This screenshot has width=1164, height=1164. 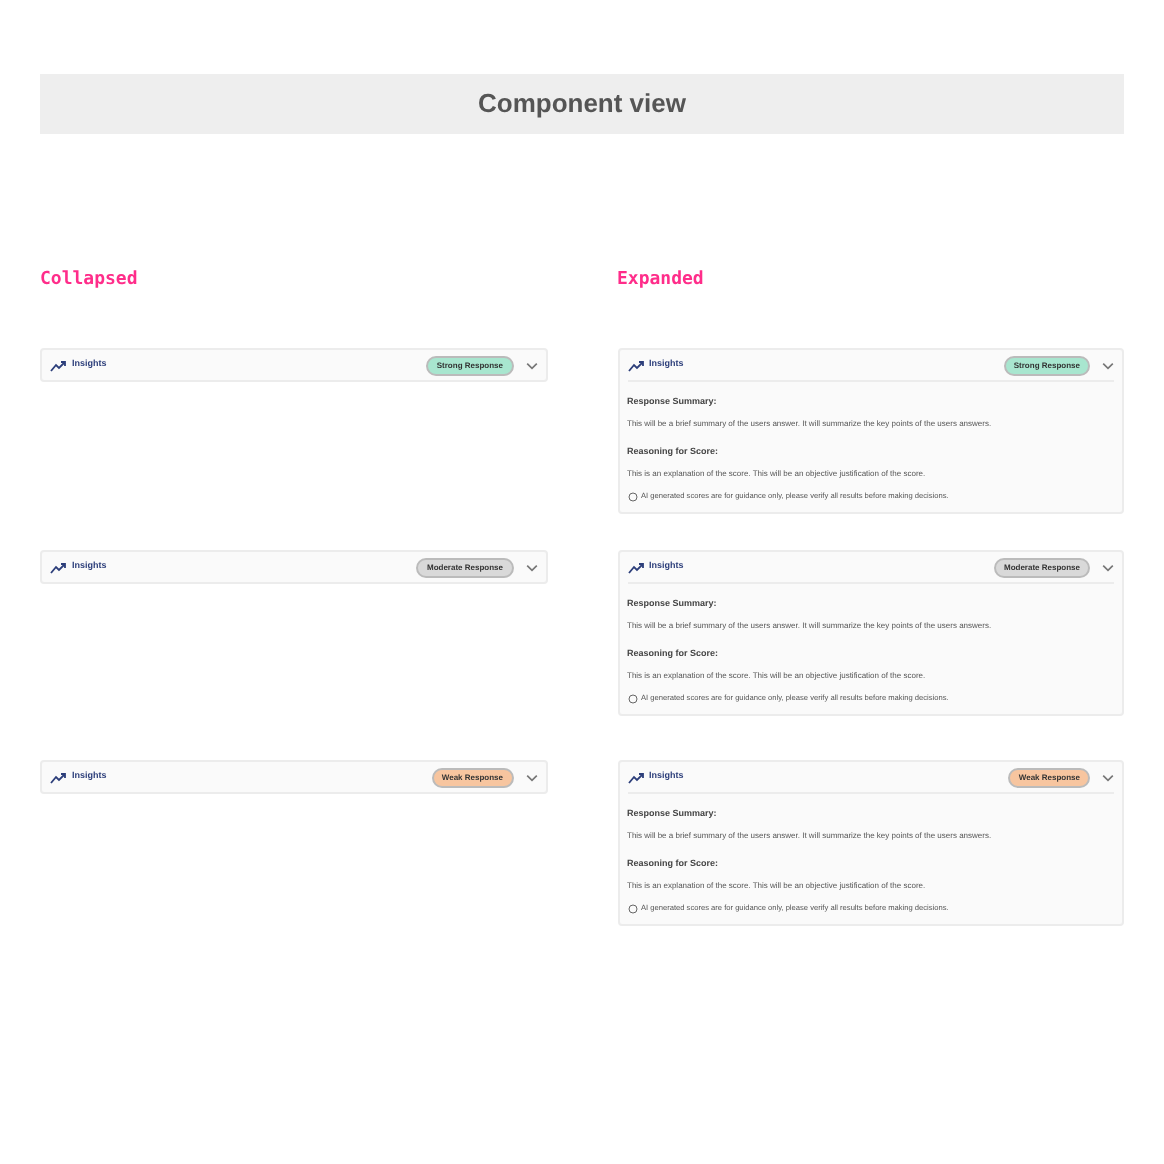 I want to click on section-label: Expanded, so click(x=661, y=281).